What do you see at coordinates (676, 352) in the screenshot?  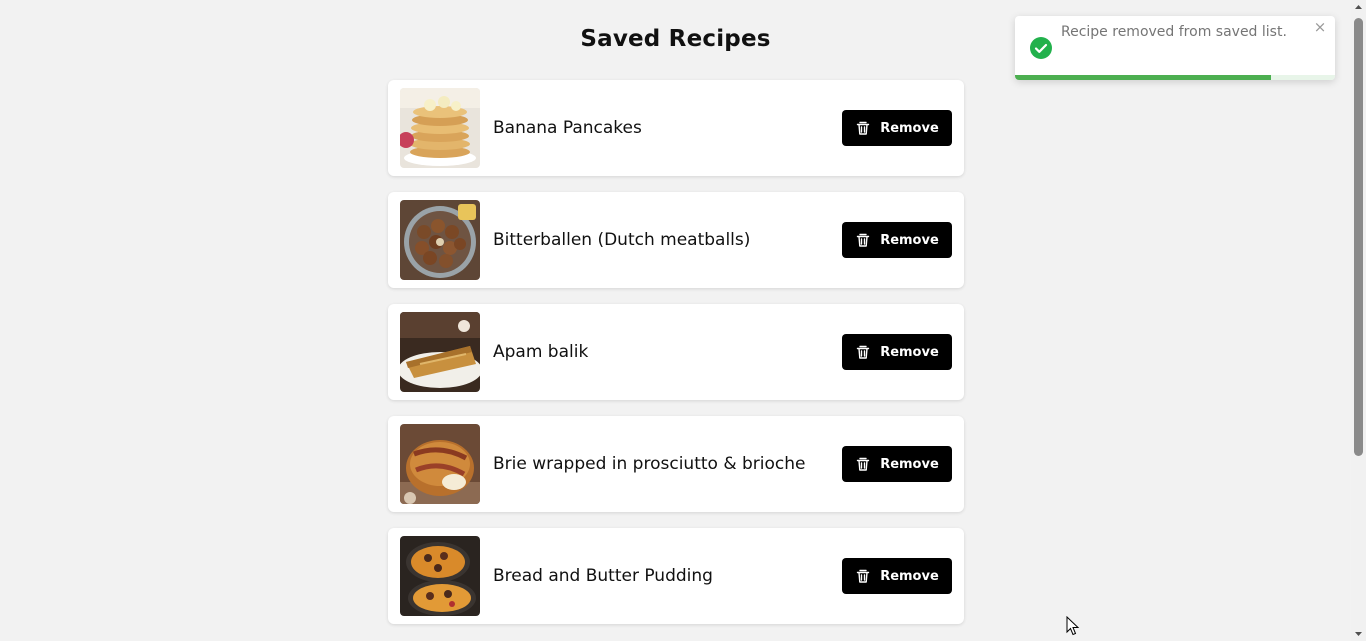 I see `recipe-card: Apam balik Remove` at bounding box center [676, 352].